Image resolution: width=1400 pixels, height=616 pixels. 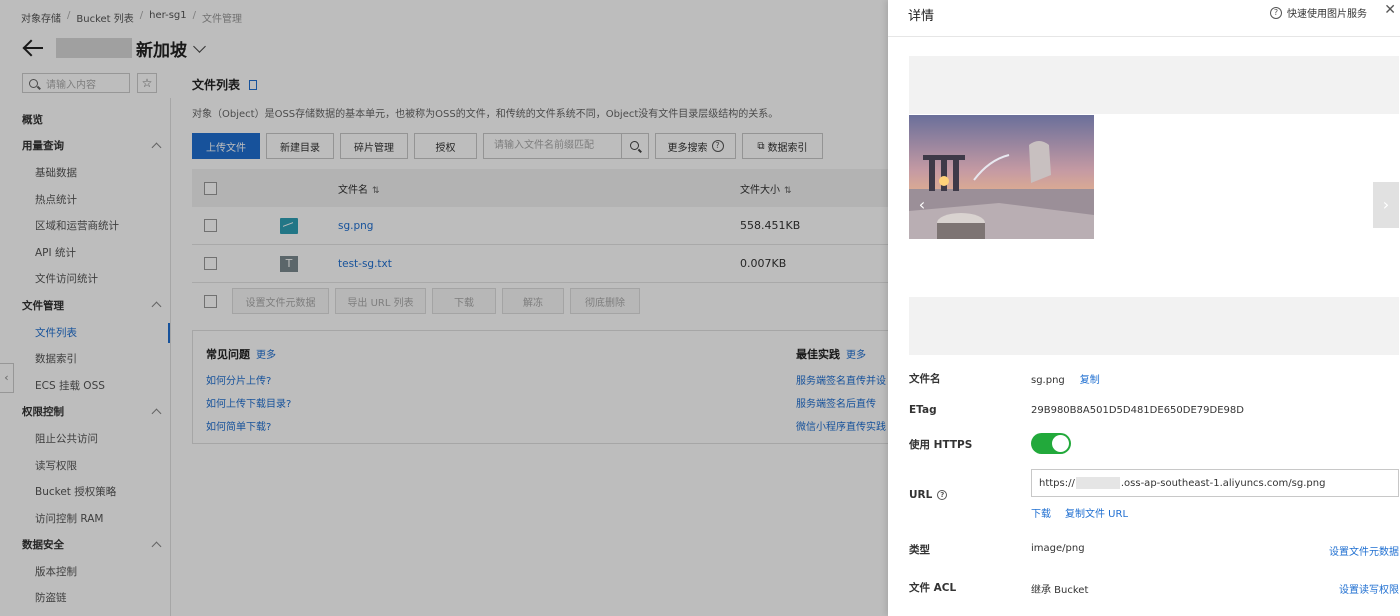 What do you see at coordinates (922, 205) in the screenshot?
I see `previous-image-button: ‹` at bounding box center [922, 205].